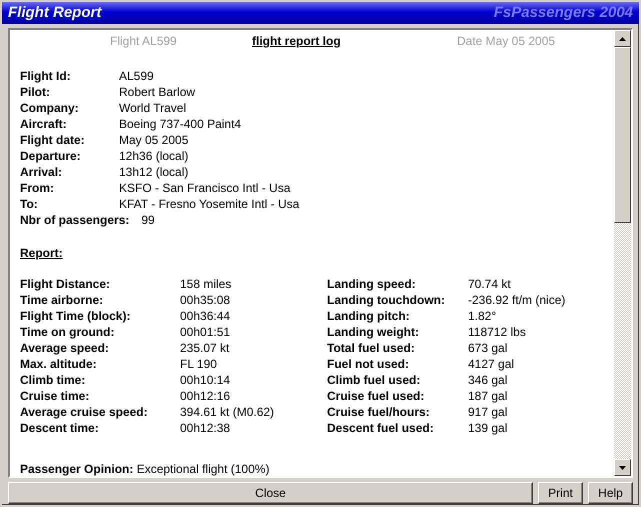 This screenshot has height=507, width=641. I want to click on stat-label: Cruise fuel/hours:, so click(379, 412).